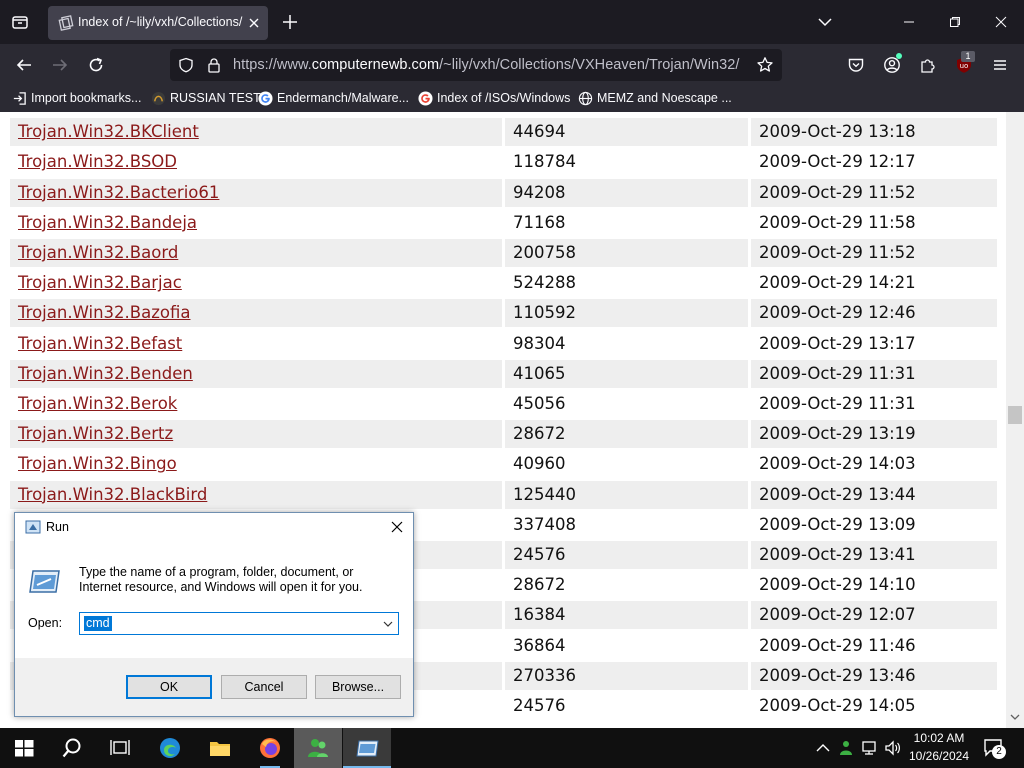  What do you see at coordinates (220, 748) in the screenshot?
I see `taskbar-file-explorer` at bounding box center [220, 748].